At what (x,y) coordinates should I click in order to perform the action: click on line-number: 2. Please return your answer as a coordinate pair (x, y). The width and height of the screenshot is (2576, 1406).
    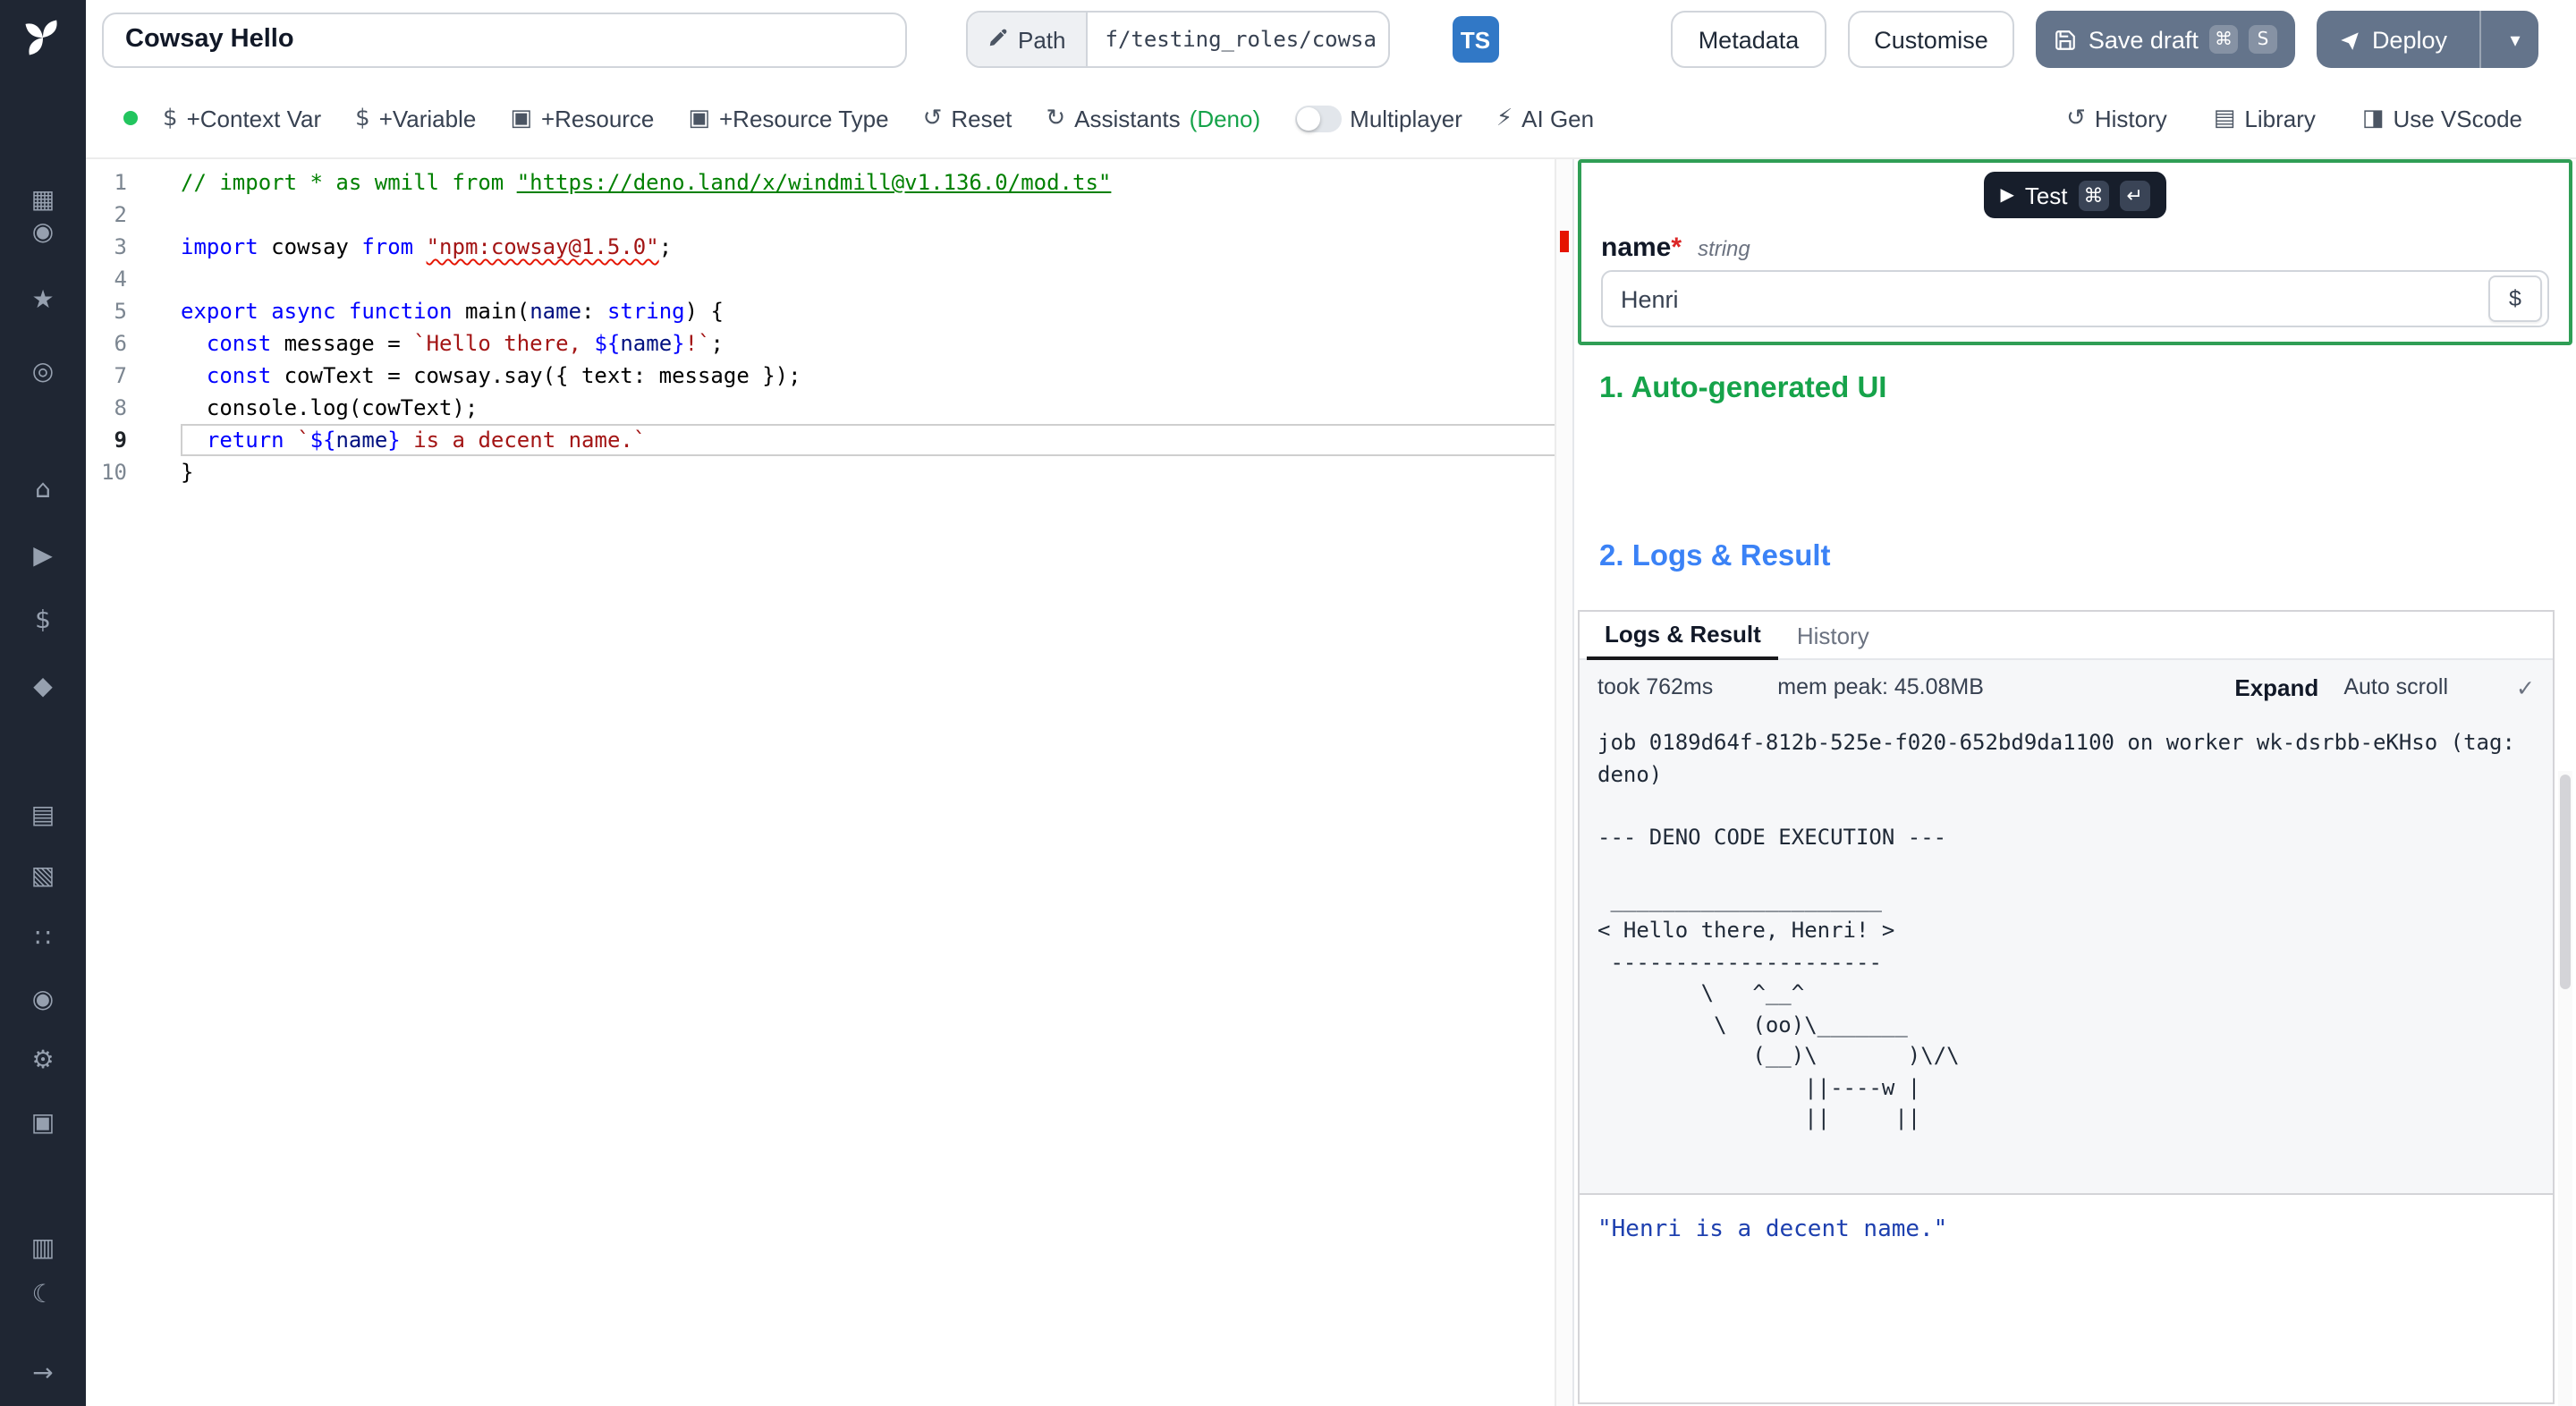
    Looking at the image, I should click on (120, 215).